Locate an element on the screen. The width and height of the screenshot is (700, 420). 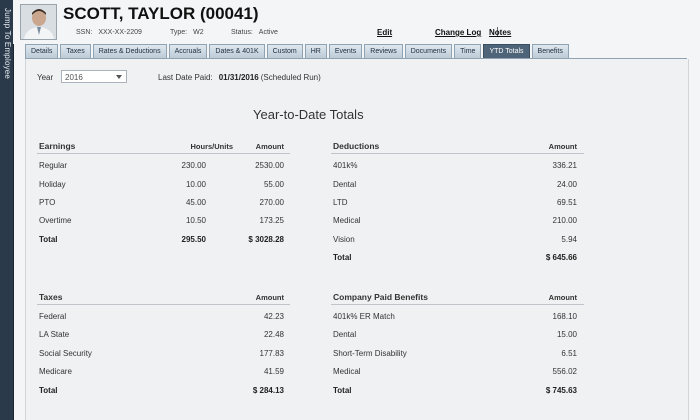
company-benefits-rule is located at coordinates (457, 304).